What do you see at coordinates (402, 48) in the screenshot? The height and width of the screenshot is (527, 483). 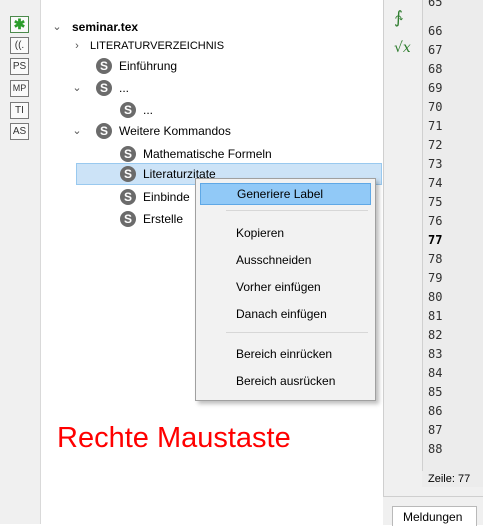 I see `sqrt-symbol-icon: √x` at bounding box center [402, 48].